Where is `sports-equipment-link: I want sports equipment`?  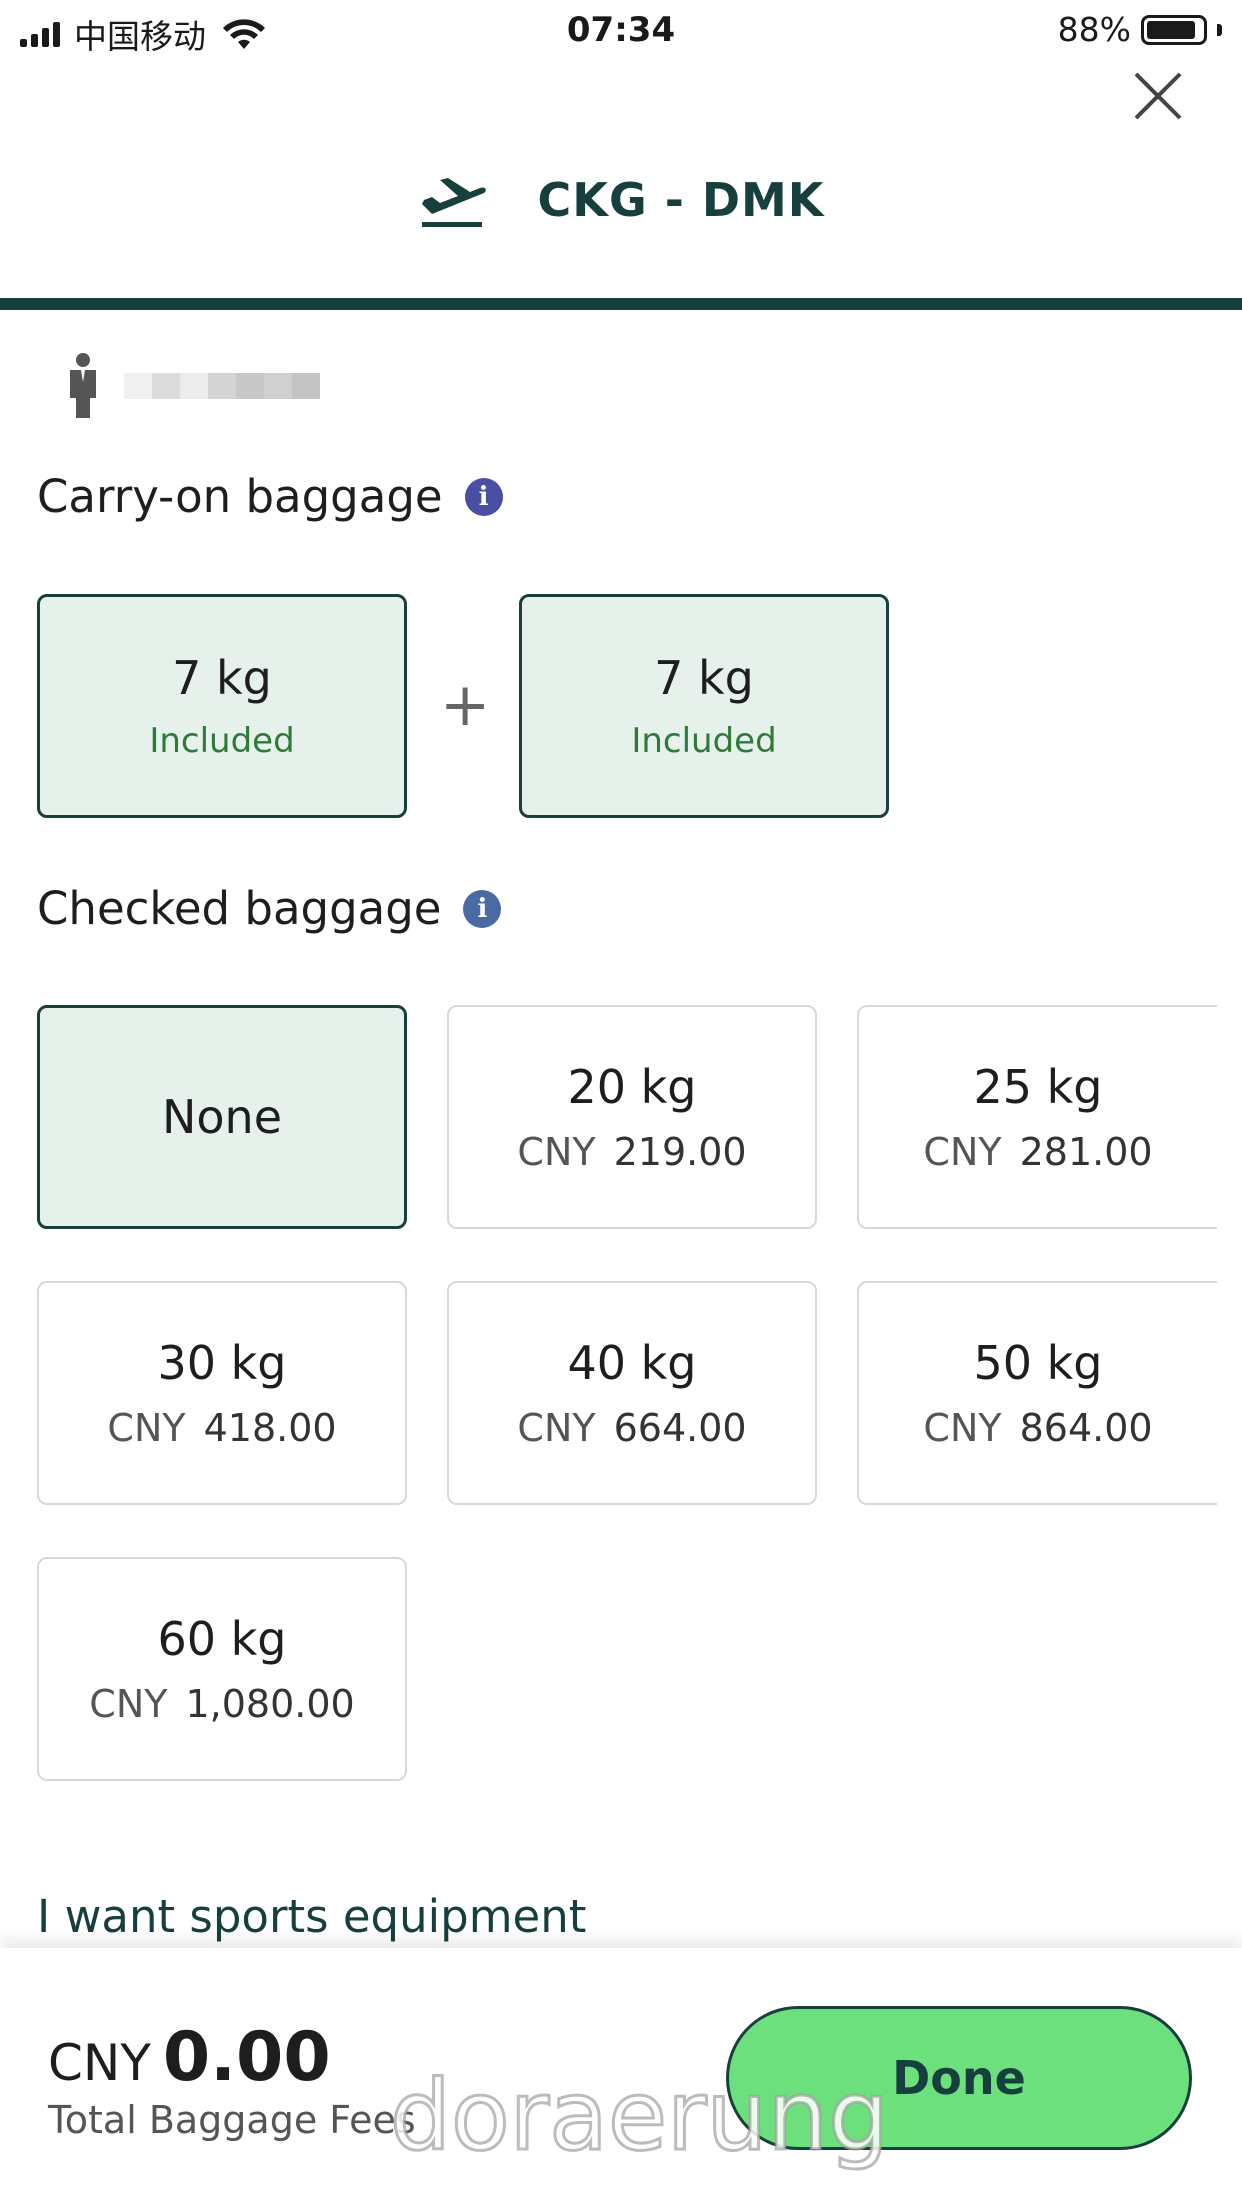
sports-equipment-link: I want sports equipment is located at coordinates (311, 1916).